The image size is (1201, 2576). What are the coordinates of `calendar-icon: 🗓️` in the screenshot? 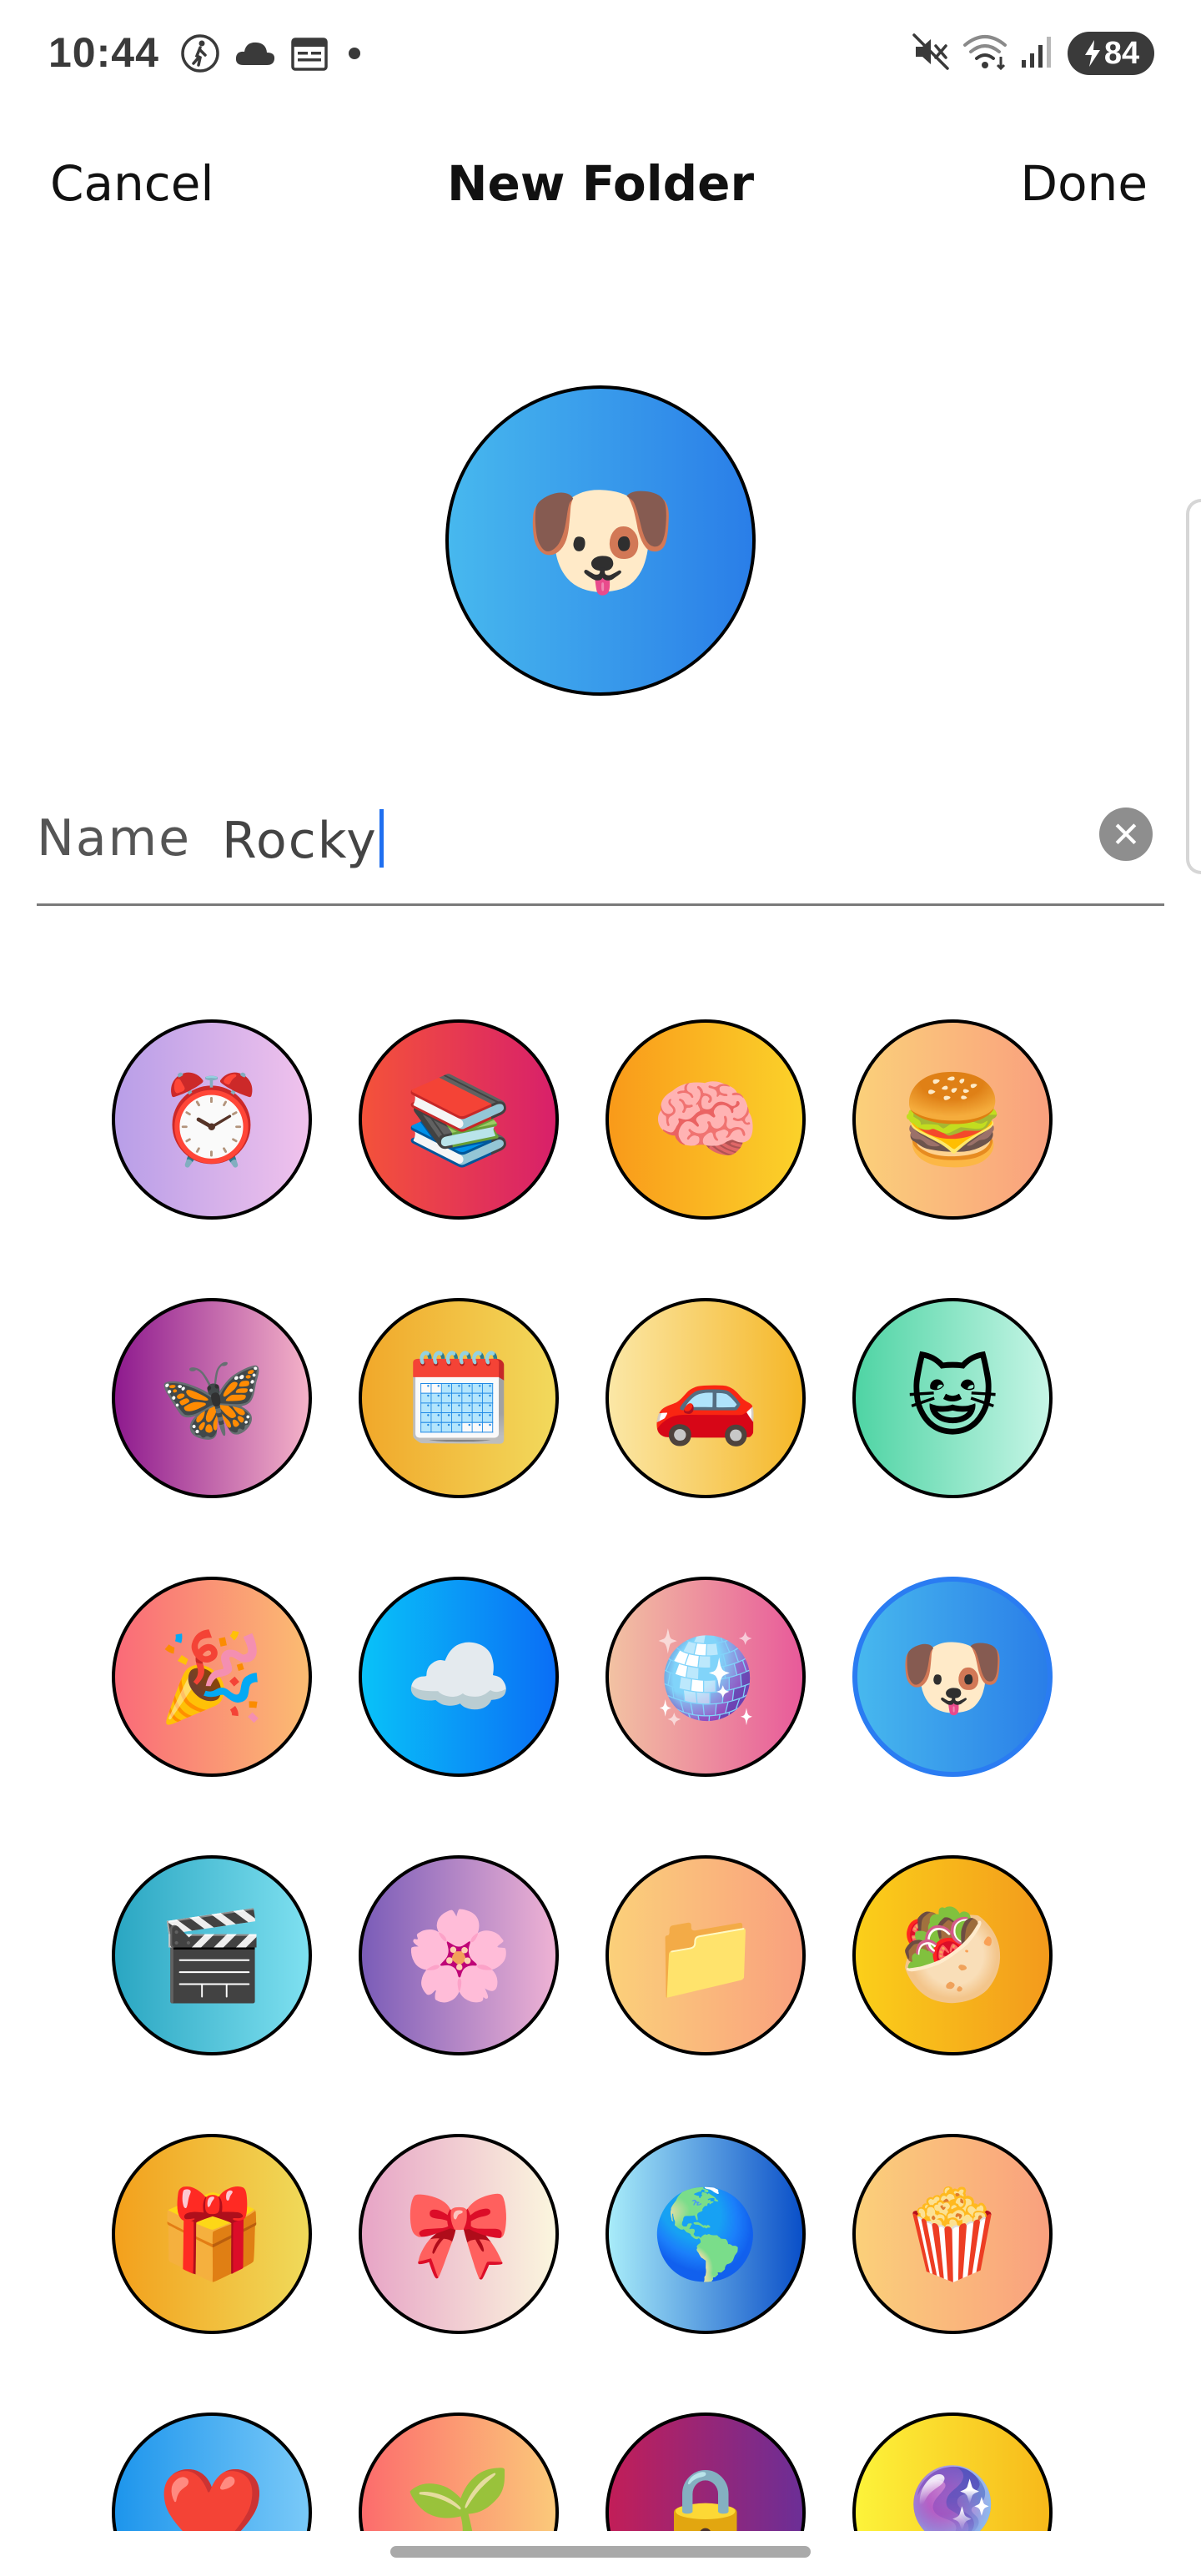 It's located at (459, 1397).